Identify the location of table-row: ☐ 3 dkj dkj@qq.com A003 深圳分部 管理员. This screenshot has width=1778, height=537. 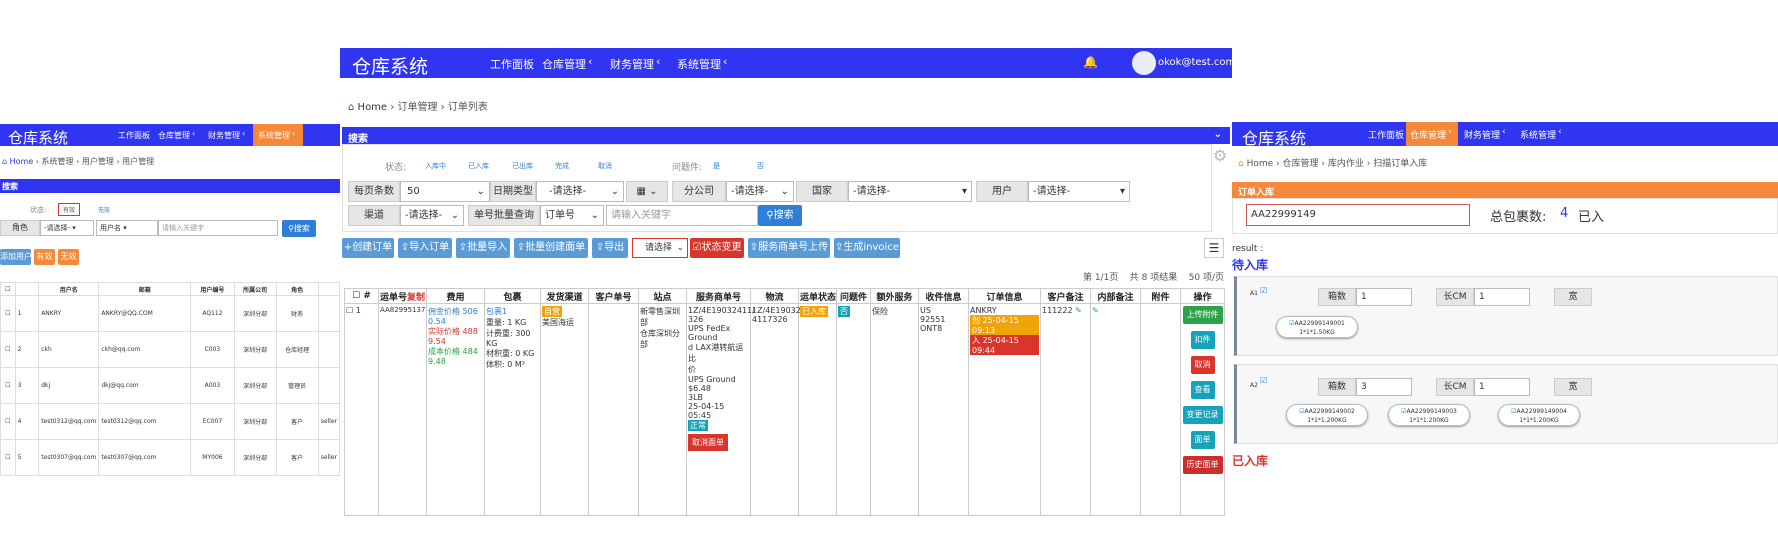
(170, 385).